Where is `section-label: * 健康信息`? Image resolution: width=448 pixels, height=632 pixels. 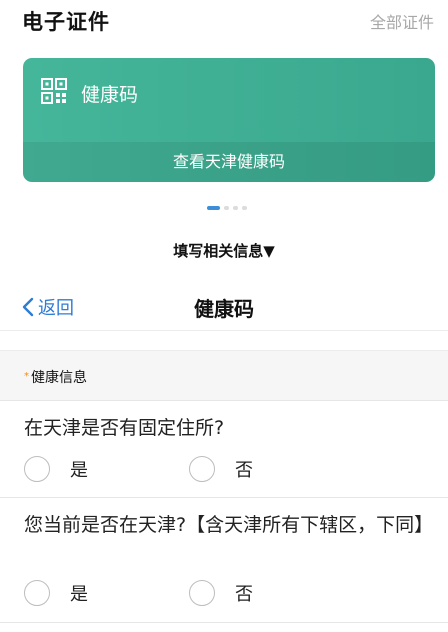 section-label: * 健康信息 is located at coordinates (55, 377).